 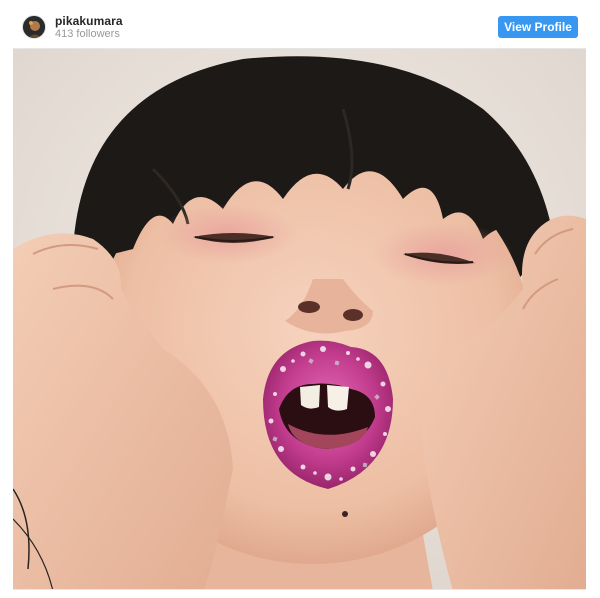 What do you see at coordinates (34, 27) in the screenshot?
I see `avatar` at bounding box center [34, 27].